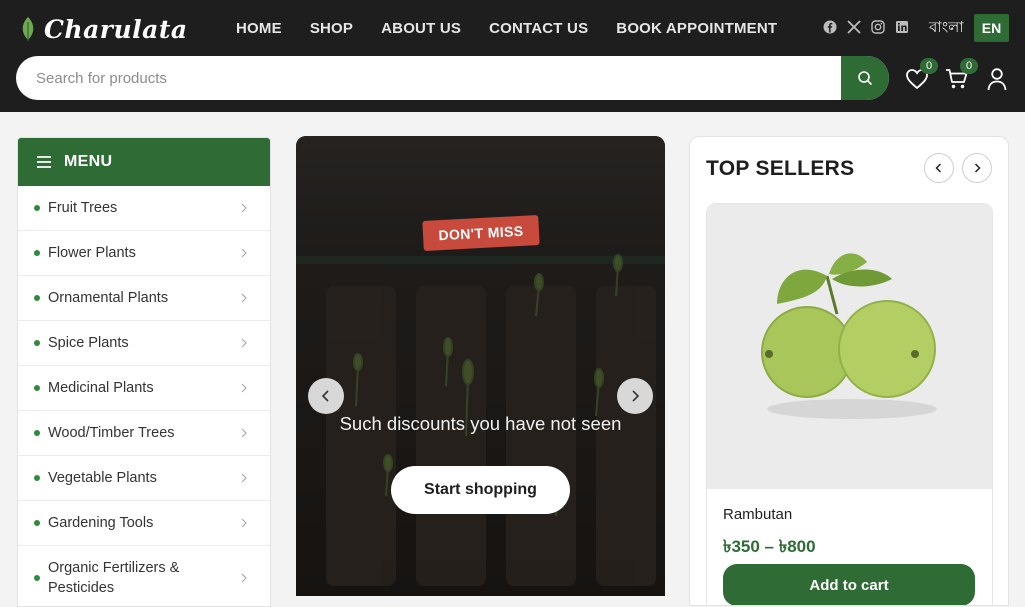  What do you see at coordinates (83, 208) in the screenshot?
I see `menu-item-label: Fruit Trees` at bounding box center [83, 208].